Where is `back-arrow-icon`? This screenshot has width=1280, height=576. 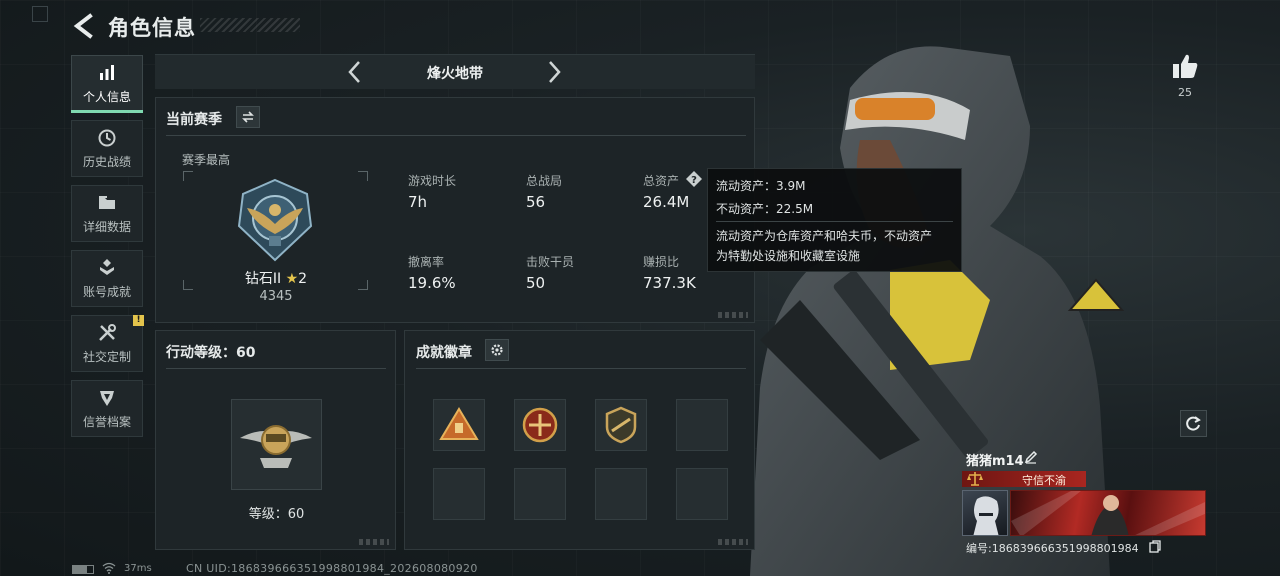 back-arrow-icon is located at coordinates (84, 26).